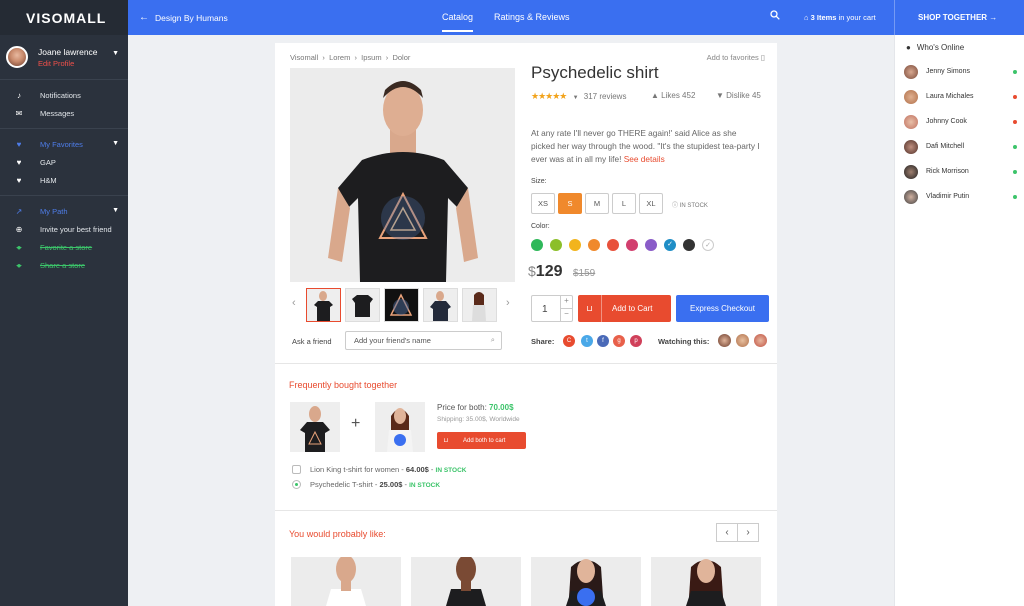  What do you see at coordinates (458, 22) in the screenshot?
I see `tab-catalog: Catalog` at bounding box center [458, 22].